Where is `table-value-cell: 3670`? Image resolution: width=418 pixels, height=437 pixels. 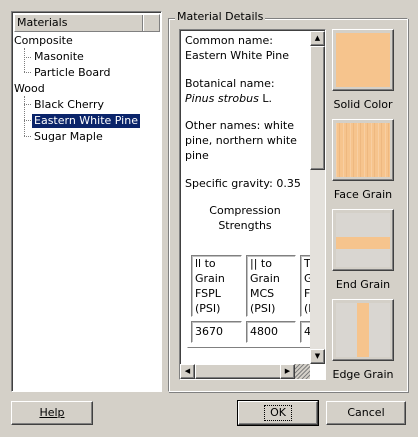
table-value-cell: 3670 is located at coordinates (216, 332).